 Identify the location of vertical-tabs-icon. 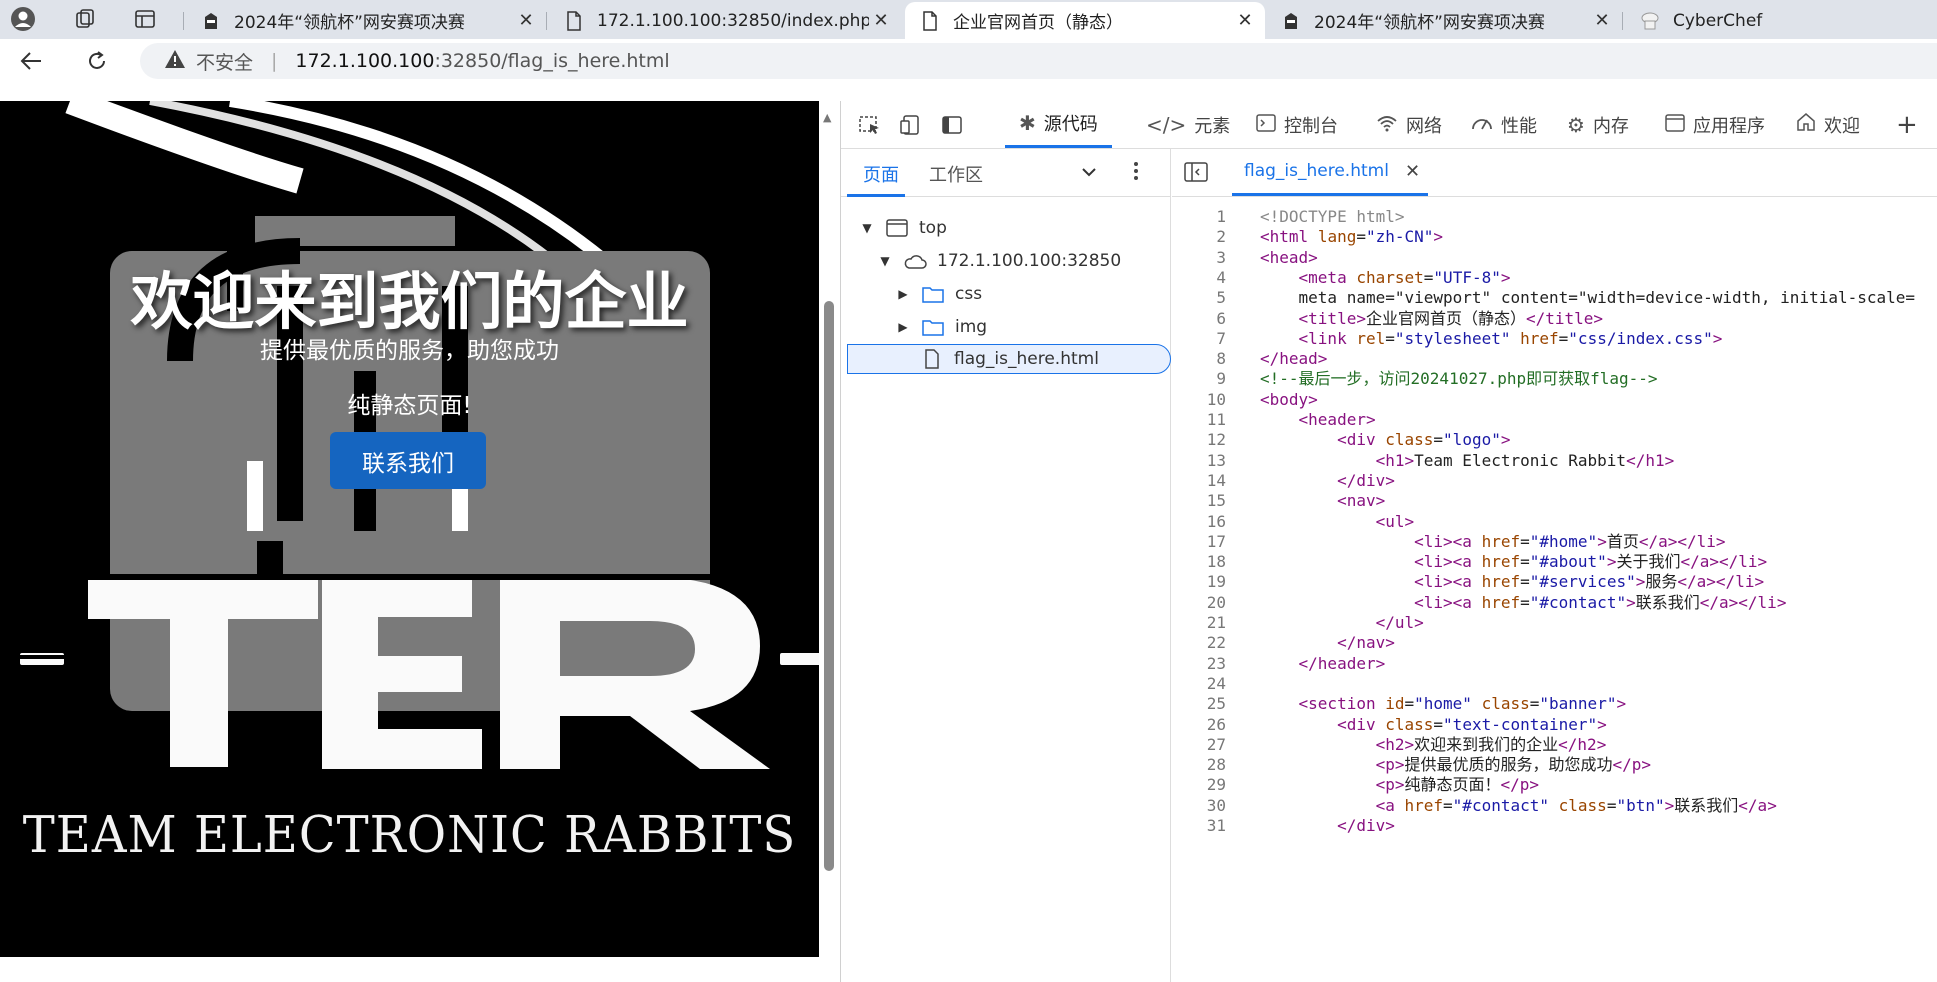
(145, 19).